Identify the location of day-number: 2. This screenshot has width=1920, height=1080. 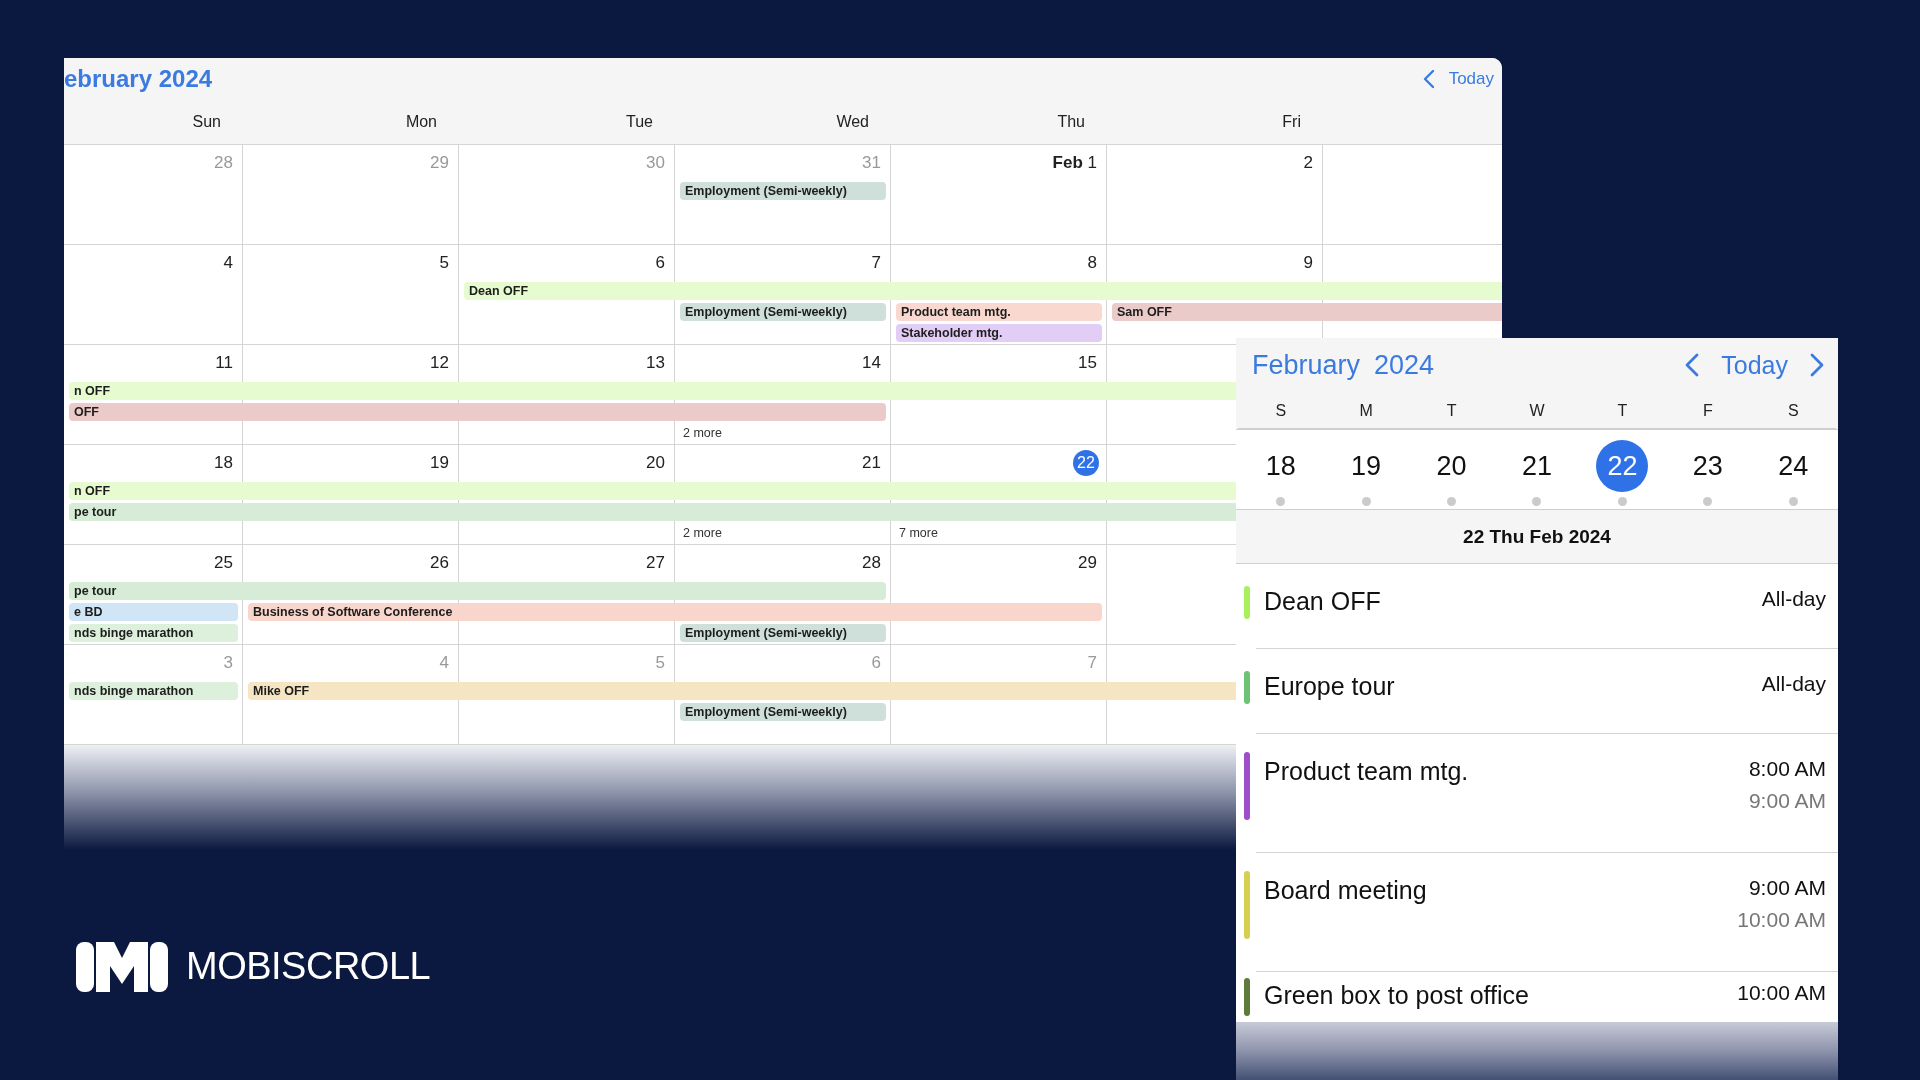
(1308, 163).